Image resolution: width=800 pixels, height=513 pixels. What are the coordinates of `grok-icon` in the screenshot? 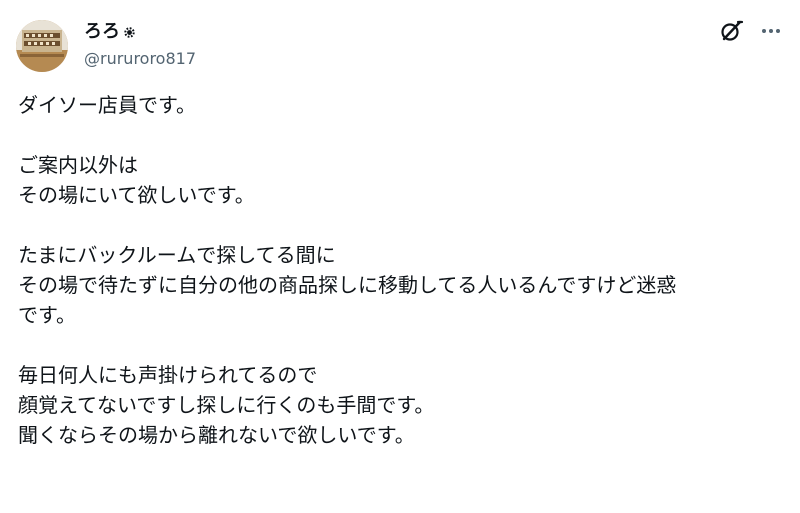 It's located at (731, 31).